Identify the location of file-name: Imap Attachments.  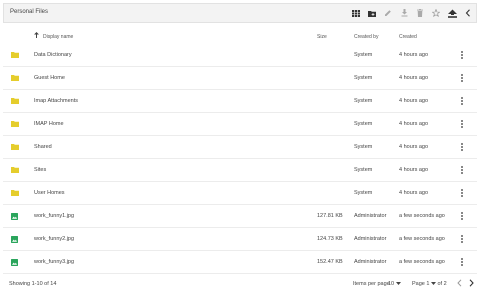
(56, 101).